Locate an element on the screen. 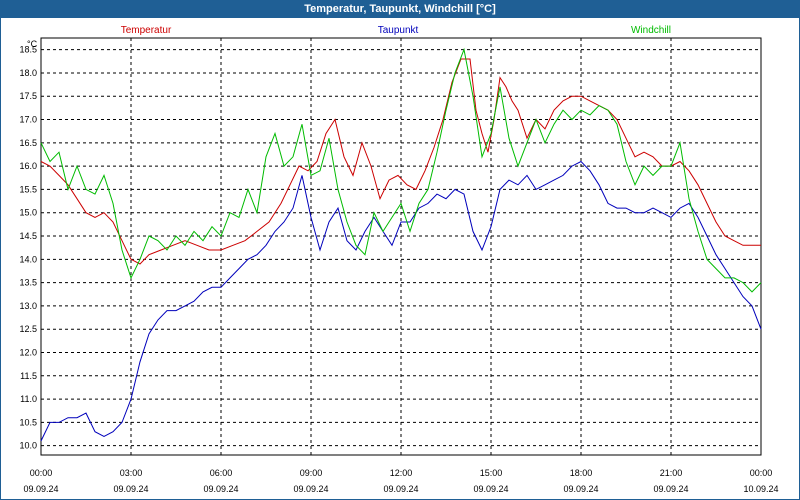 Image resolution: width=800 pixels, height=500 pixels. y-tick-label: 10.5 is located at coordinates (28, 422).